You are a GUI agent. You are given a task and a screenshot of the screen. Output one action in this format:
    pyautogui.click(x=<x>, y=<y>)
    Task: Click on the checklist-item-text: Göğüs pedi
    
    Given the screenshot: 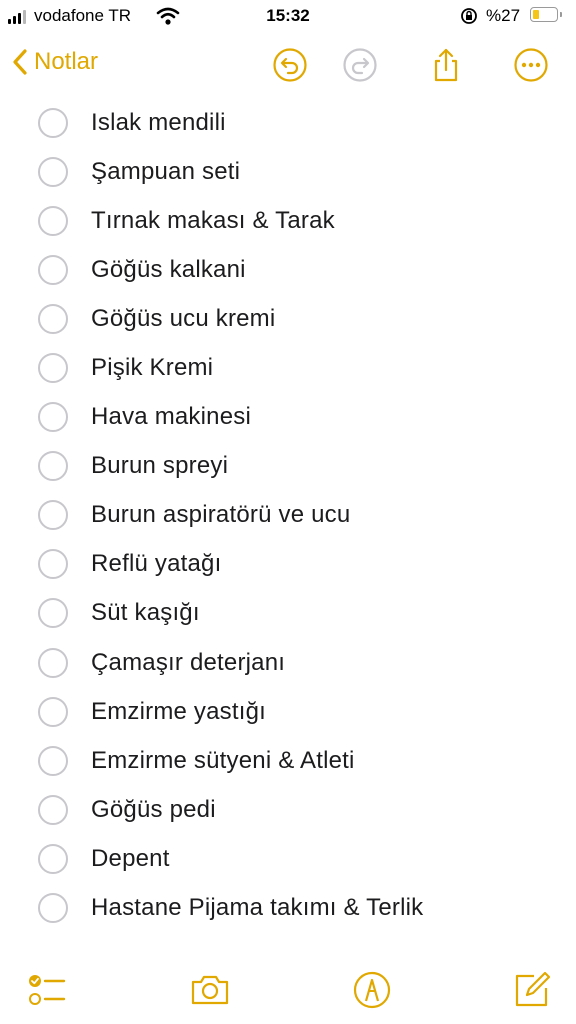 What is the action you would take?
    pyautogui.click(x=153, y=810)
    